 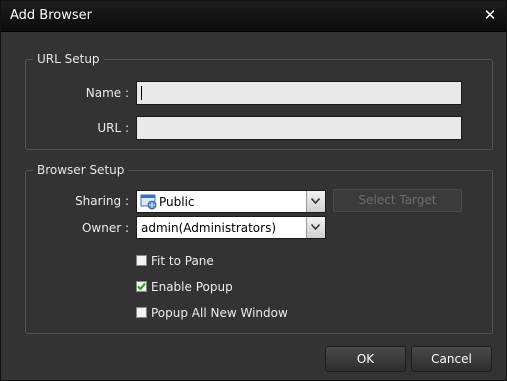 What do you see at coordinates (113, 128) in the screenshot?
I see `url-label: URL :` at bounding box center [113, 128].